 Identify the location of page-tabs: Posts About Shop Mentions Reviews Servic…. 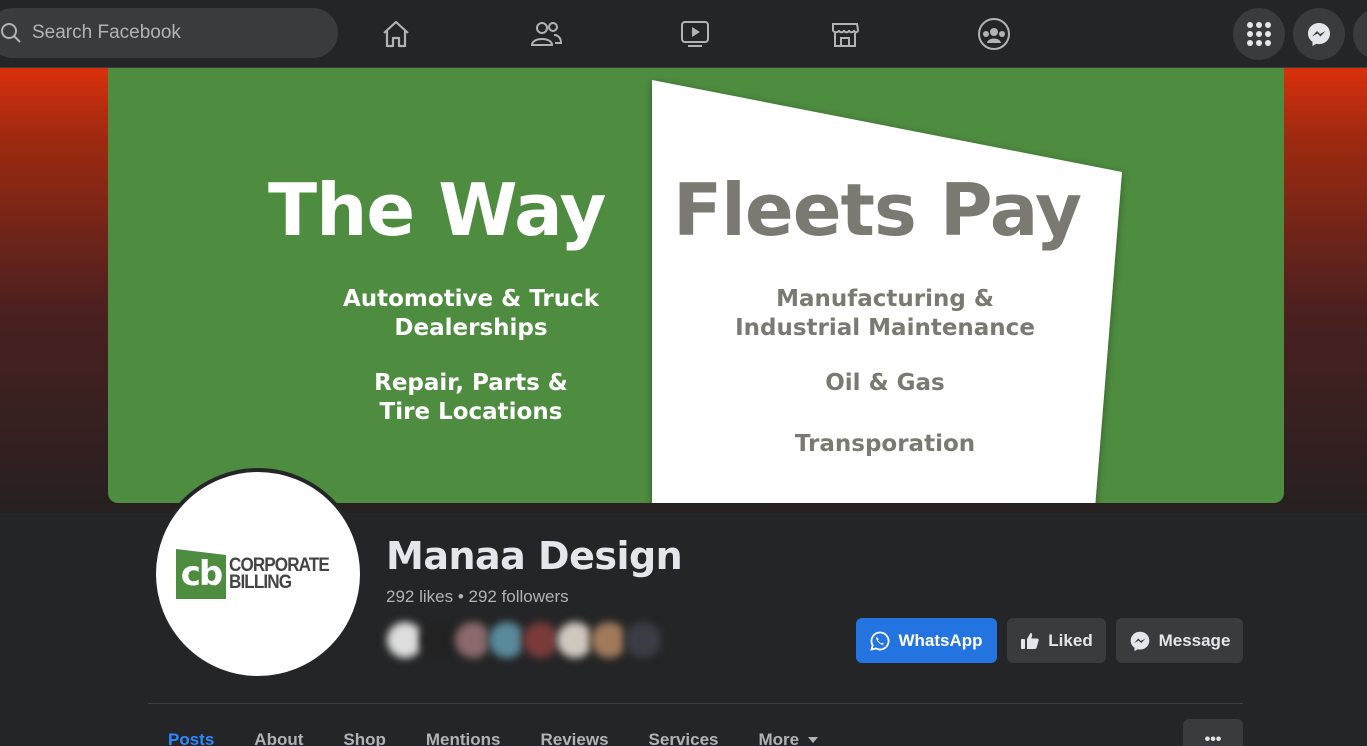
(493, 733).